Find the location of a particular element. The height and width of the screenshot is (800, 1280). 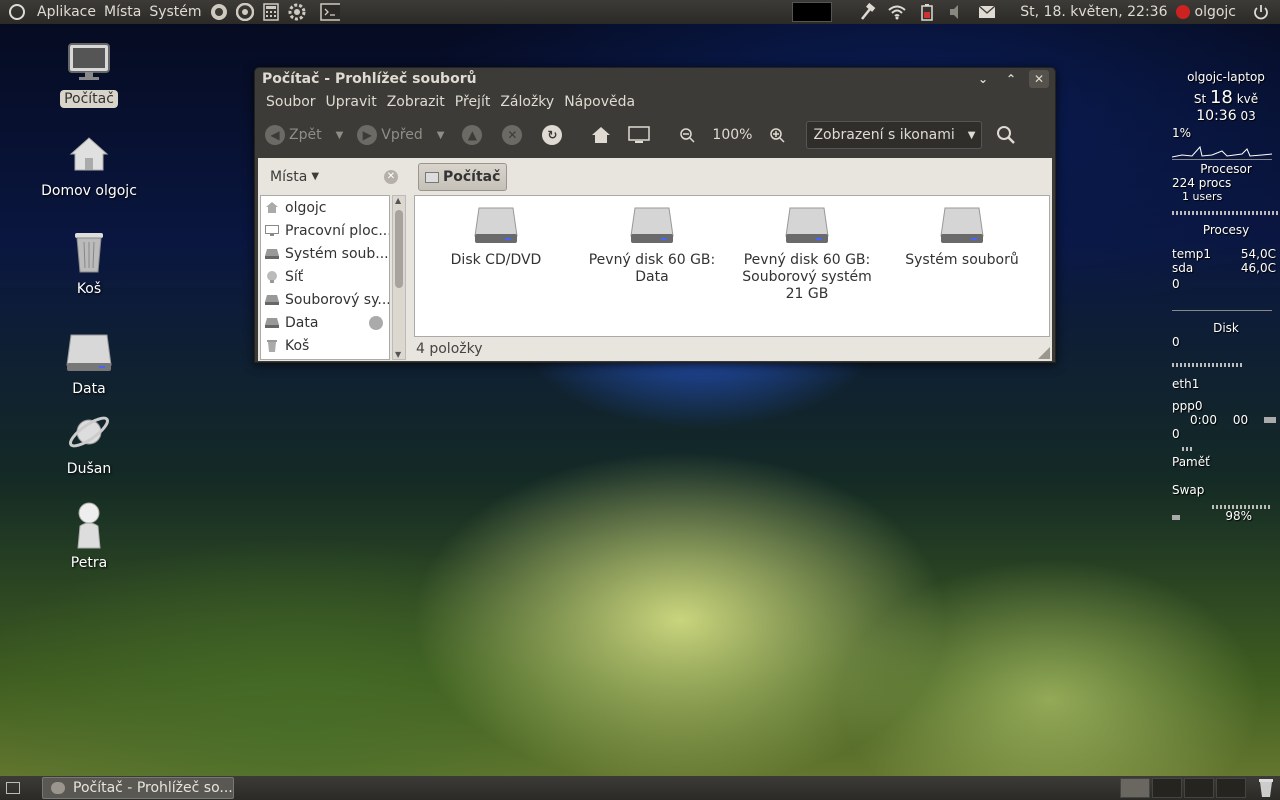

battery-icon is located at coordinates (927, 12).